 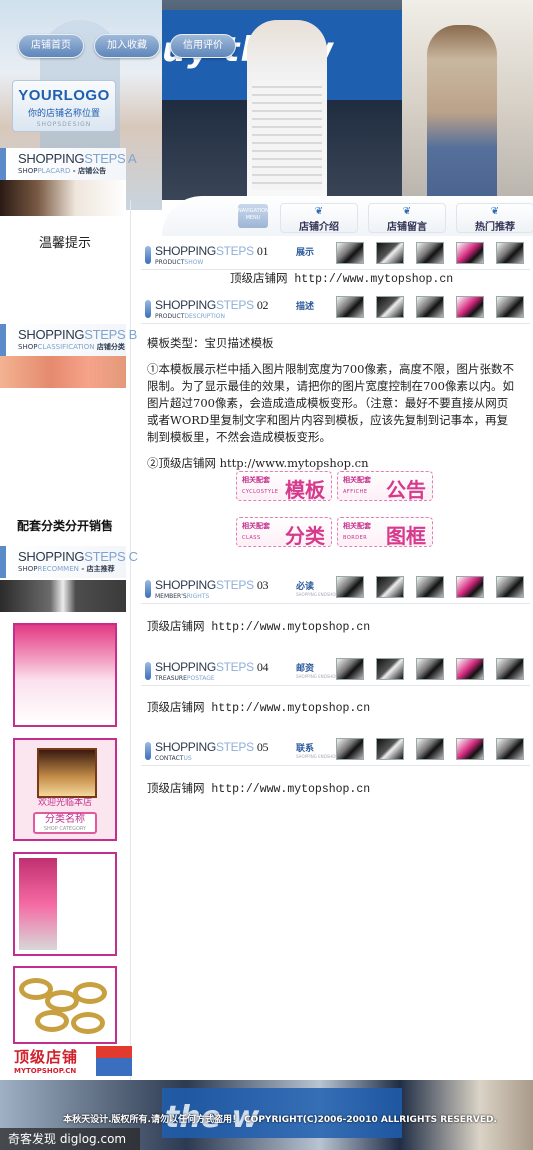 I want to click on section-sub: CONTACT, so click(x=169, y=758).